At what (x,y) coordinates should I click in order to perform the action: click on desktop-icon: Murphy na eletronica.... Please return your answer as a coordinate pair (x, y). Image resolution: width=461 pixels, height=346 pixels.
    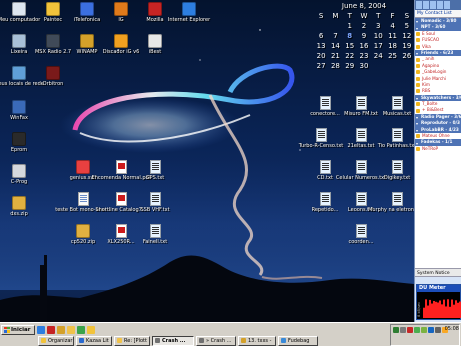
    Looking at the image, I should click on (397, 202).